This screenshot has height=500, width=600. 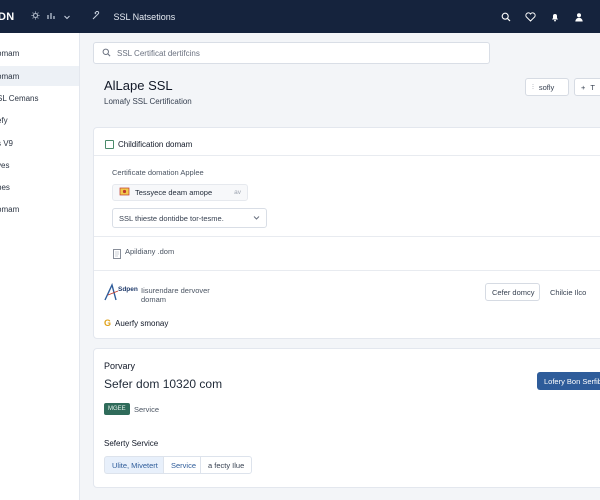 What do you see at coordinates (579, 17) in the screenshot?
I see `user-icon` at bounding box center [579, 17].